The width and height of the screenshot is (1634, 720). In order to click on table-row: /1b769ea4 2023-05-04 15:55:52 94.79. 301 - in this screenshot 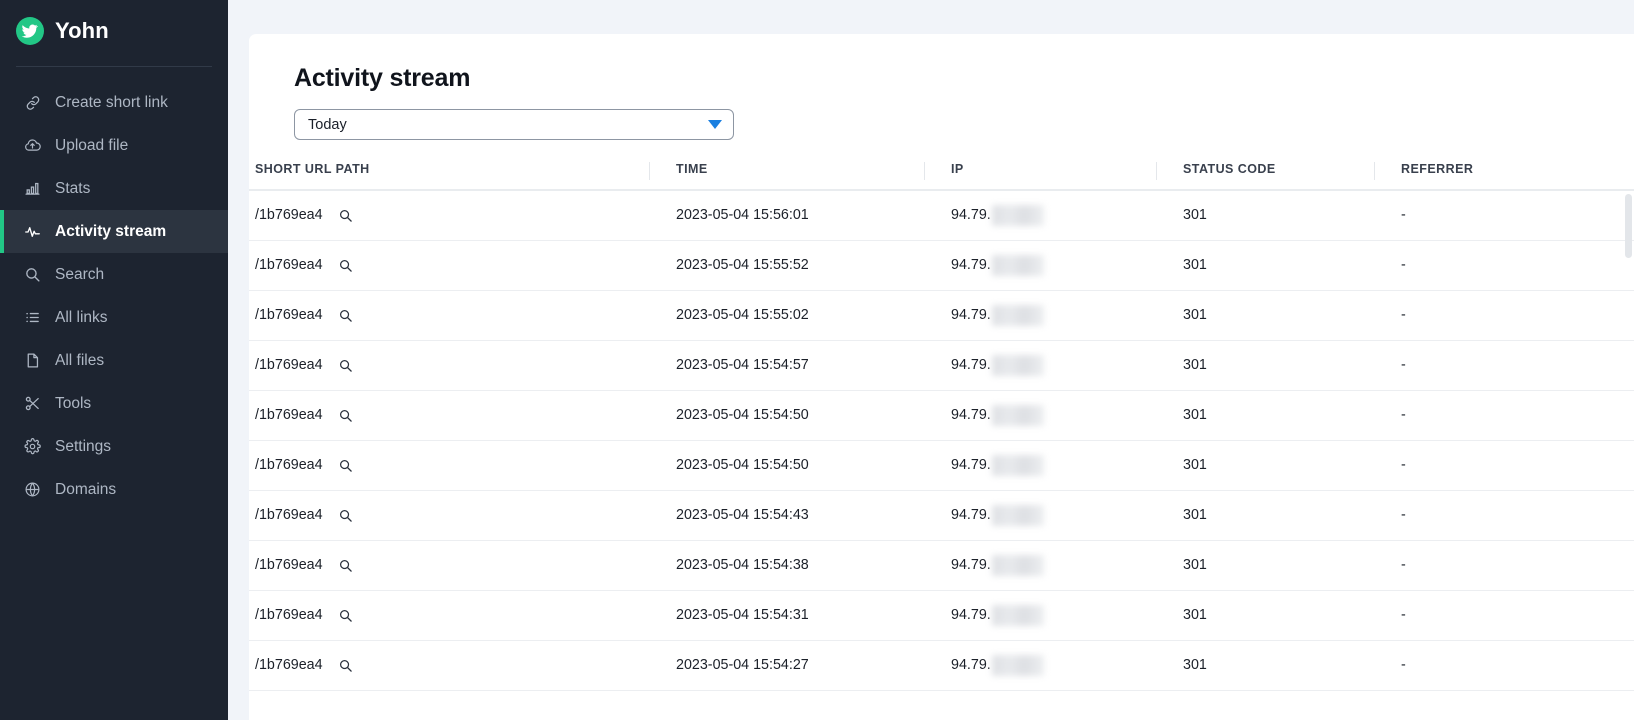, I will do `click(941, 265)`.